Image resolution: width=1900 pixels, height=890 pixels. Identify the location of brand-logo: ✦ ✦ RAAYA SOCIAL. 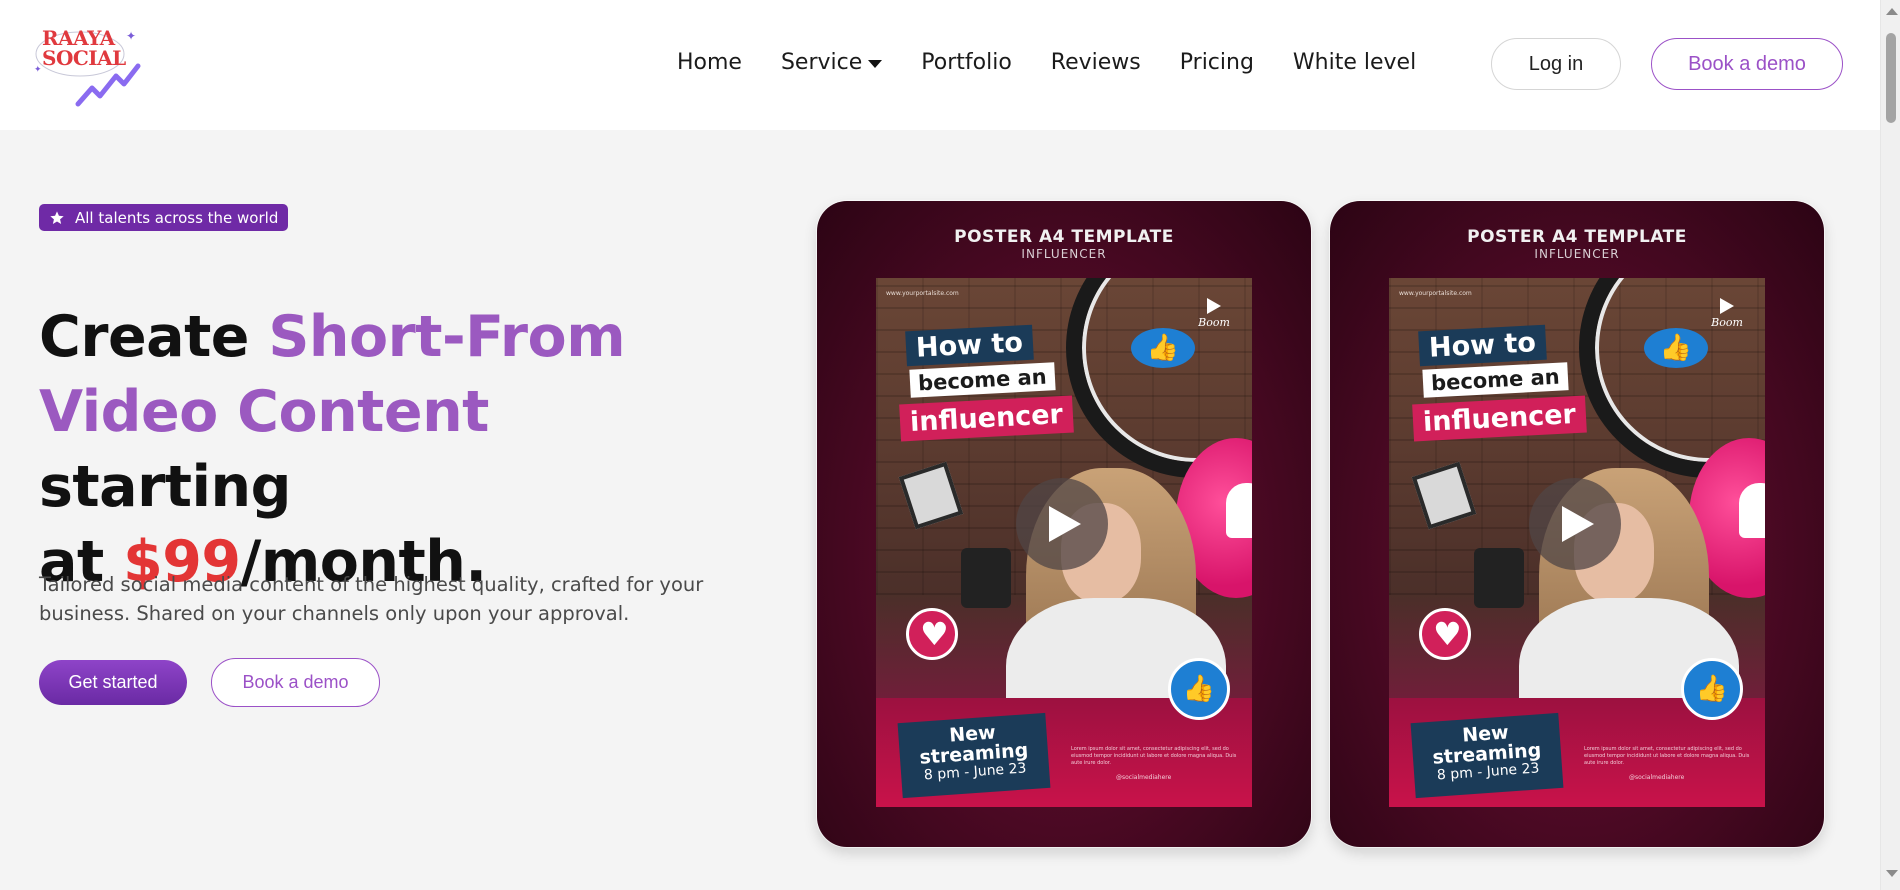
(89, 67).